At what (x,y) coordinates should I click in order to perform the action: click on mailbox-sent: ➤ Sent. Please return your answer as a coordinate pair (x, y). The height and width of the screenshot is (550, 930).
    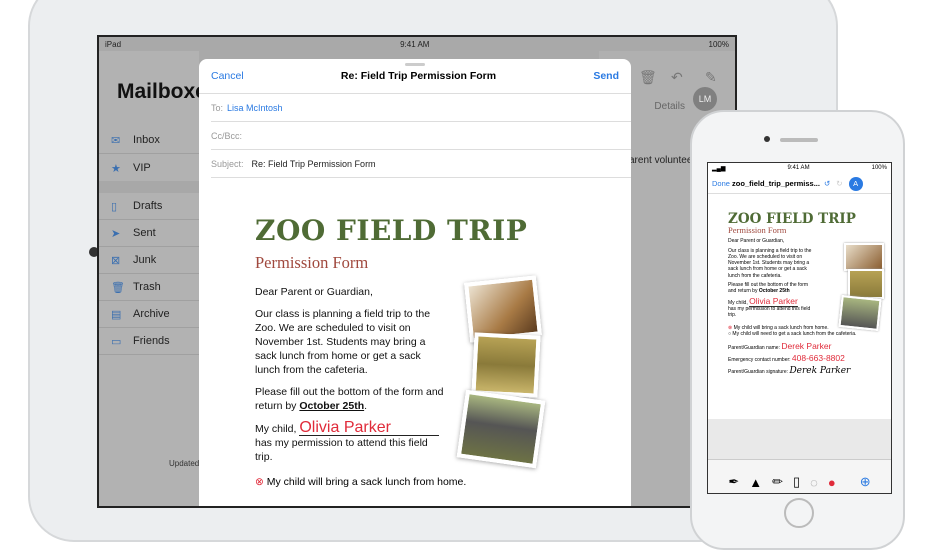
    Looking at the image, I should click on (149, 233).